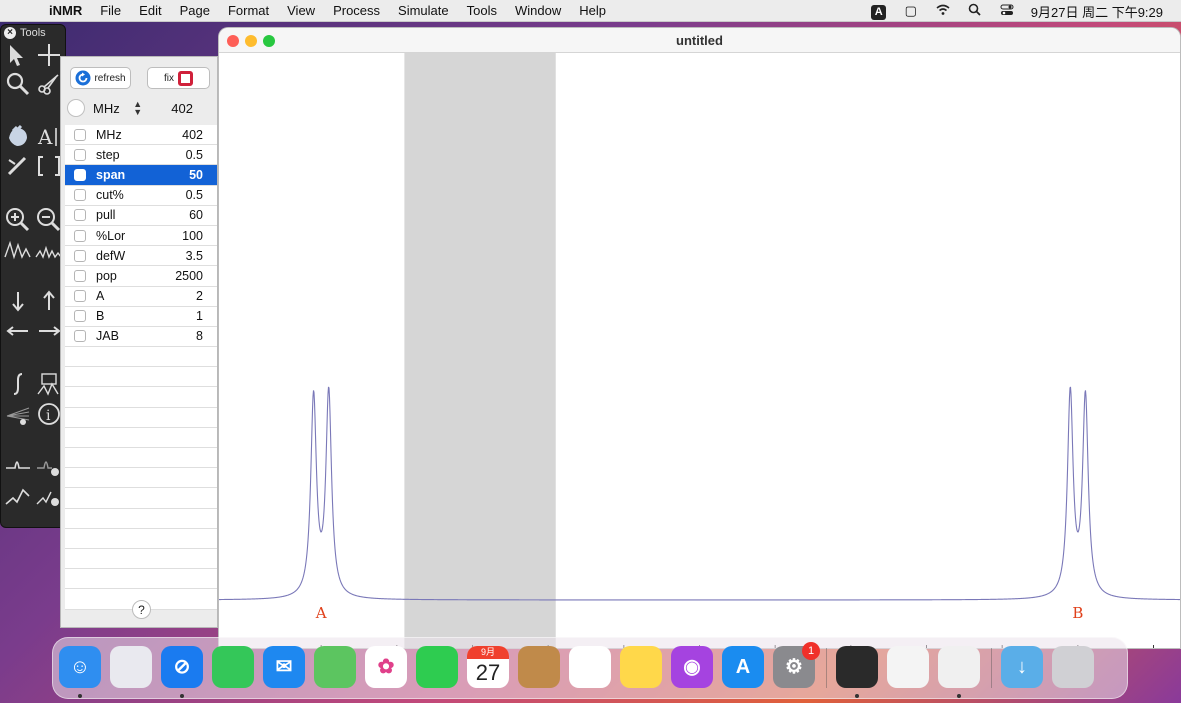  I want to click on pen-icon, so click(18, 166).